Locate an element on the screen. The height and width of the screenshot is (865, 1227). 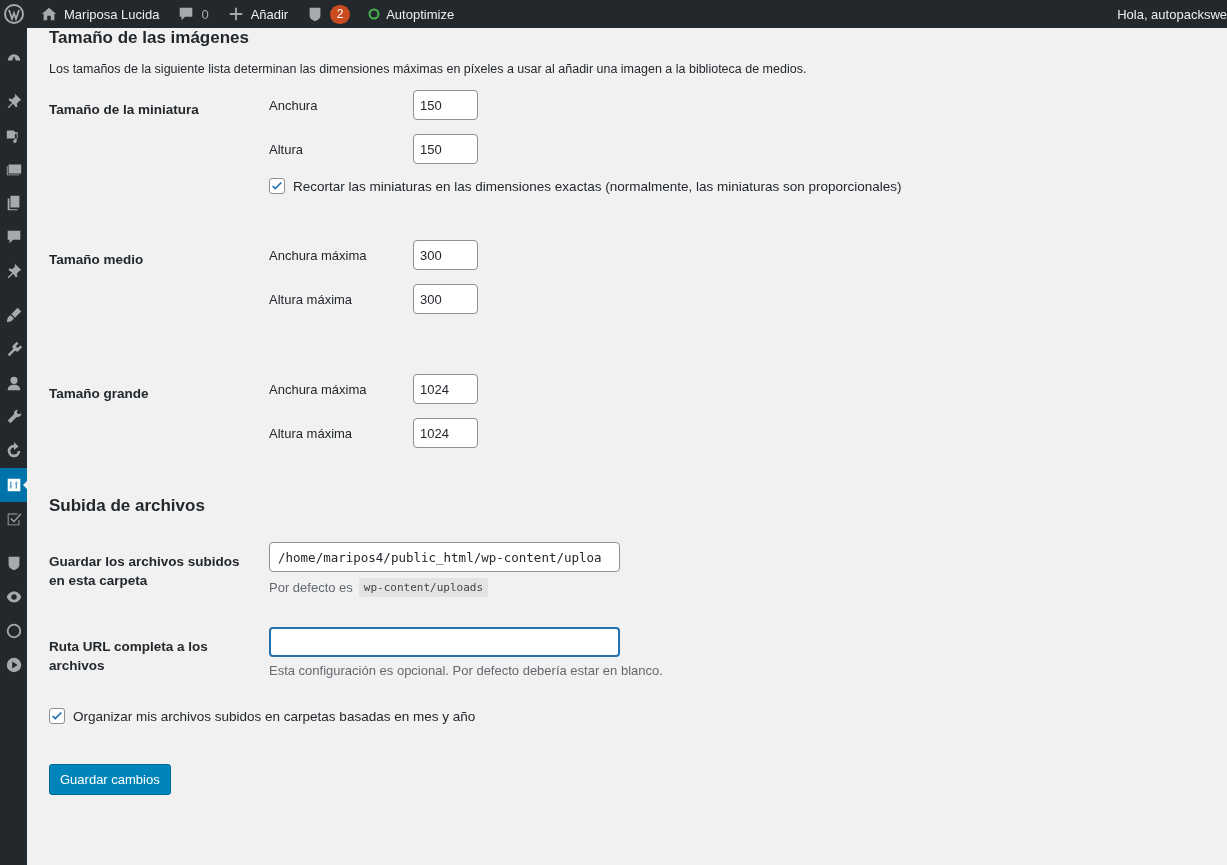
checkbox-label: Organizar mis archivos subidos en carpetas basadas en mes y año is located at coordinates (274, 716).